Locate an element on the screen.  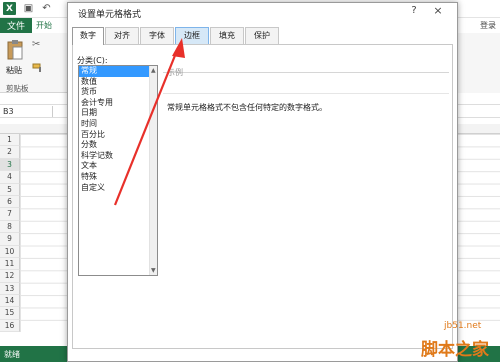
tab-file: 文件 is located at coordinates (16, 25).